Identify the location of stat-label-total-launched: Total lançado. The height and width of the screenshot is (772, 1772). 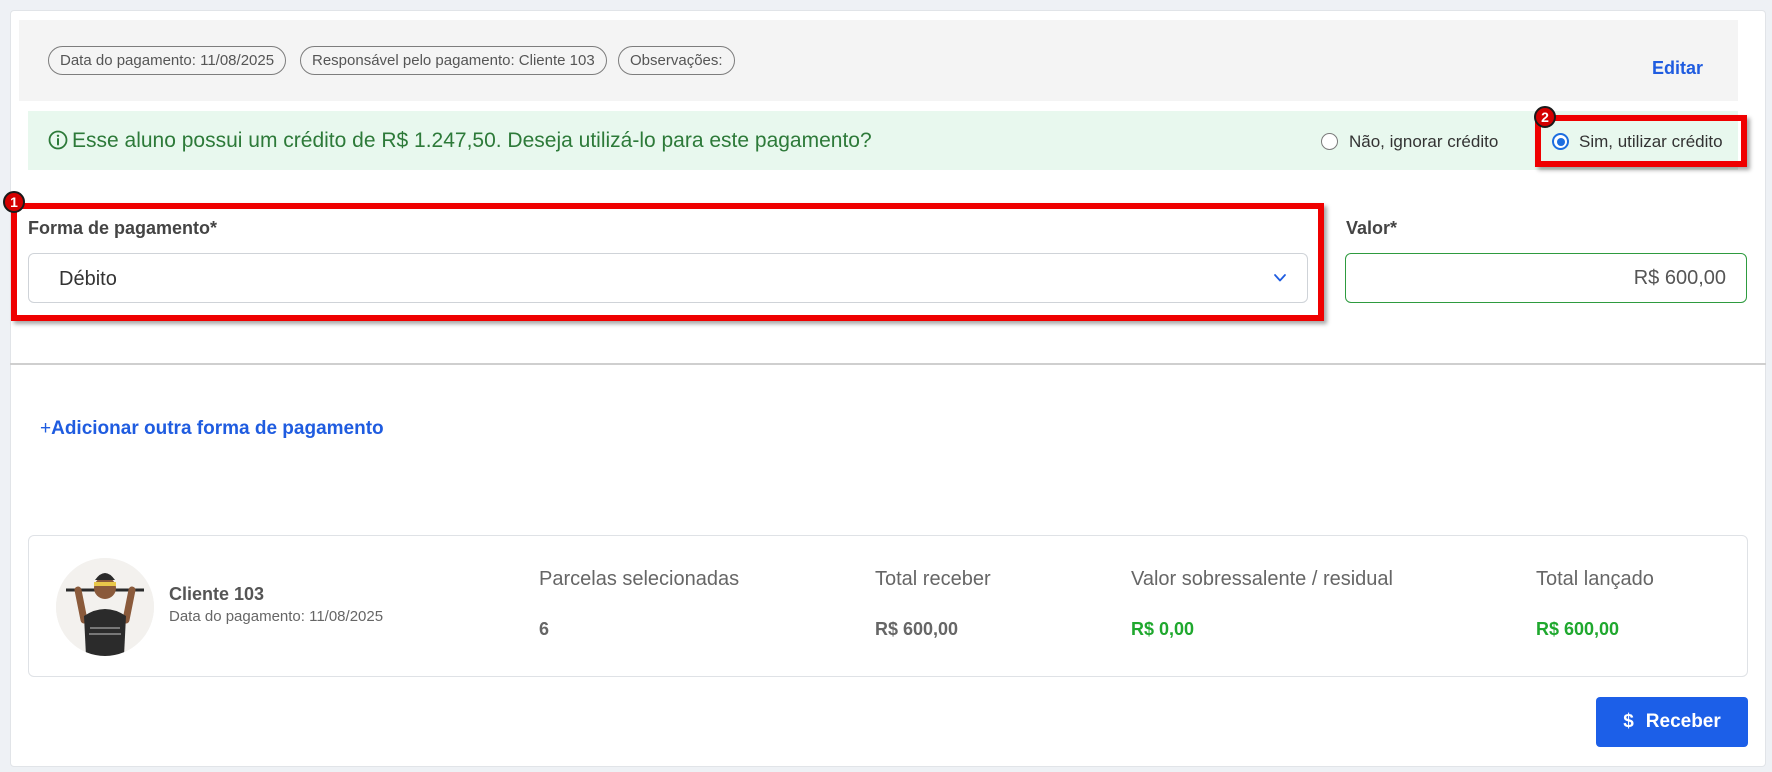
(1595, 579).